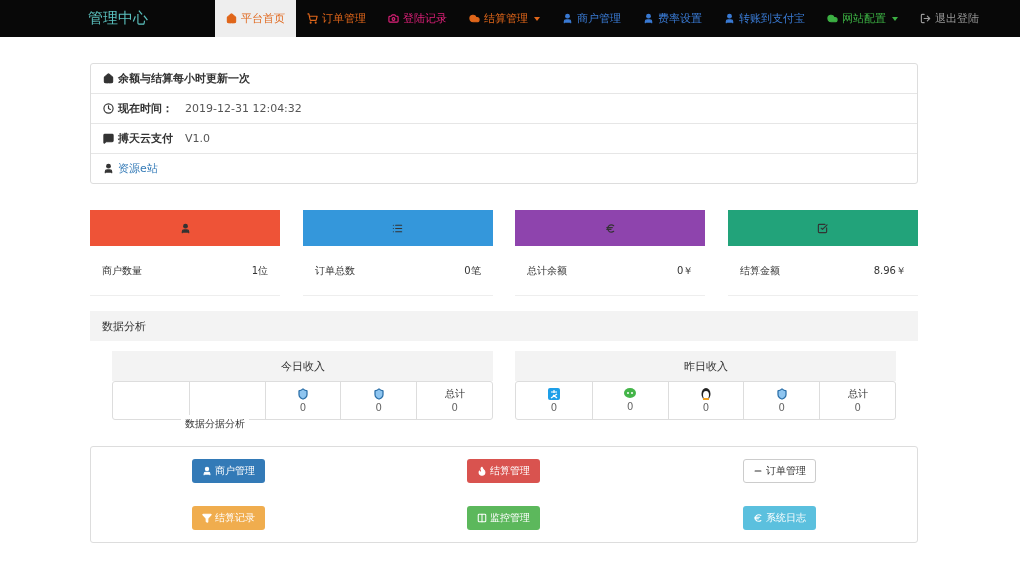 The width and height of the screenshot is (1020, 577). I want to click on cart-icon, so click(312, 18).